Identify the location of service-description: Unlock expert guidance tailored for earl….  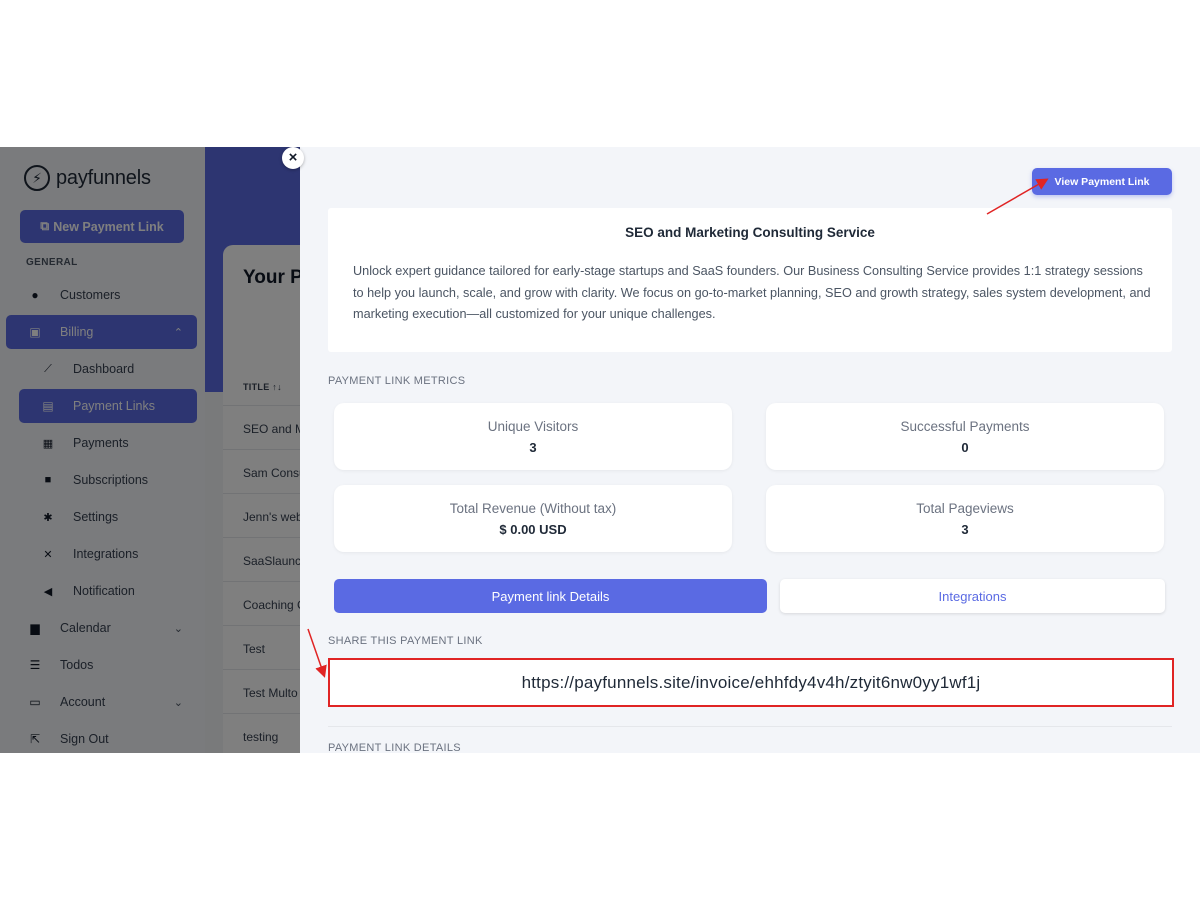
(752, 292).